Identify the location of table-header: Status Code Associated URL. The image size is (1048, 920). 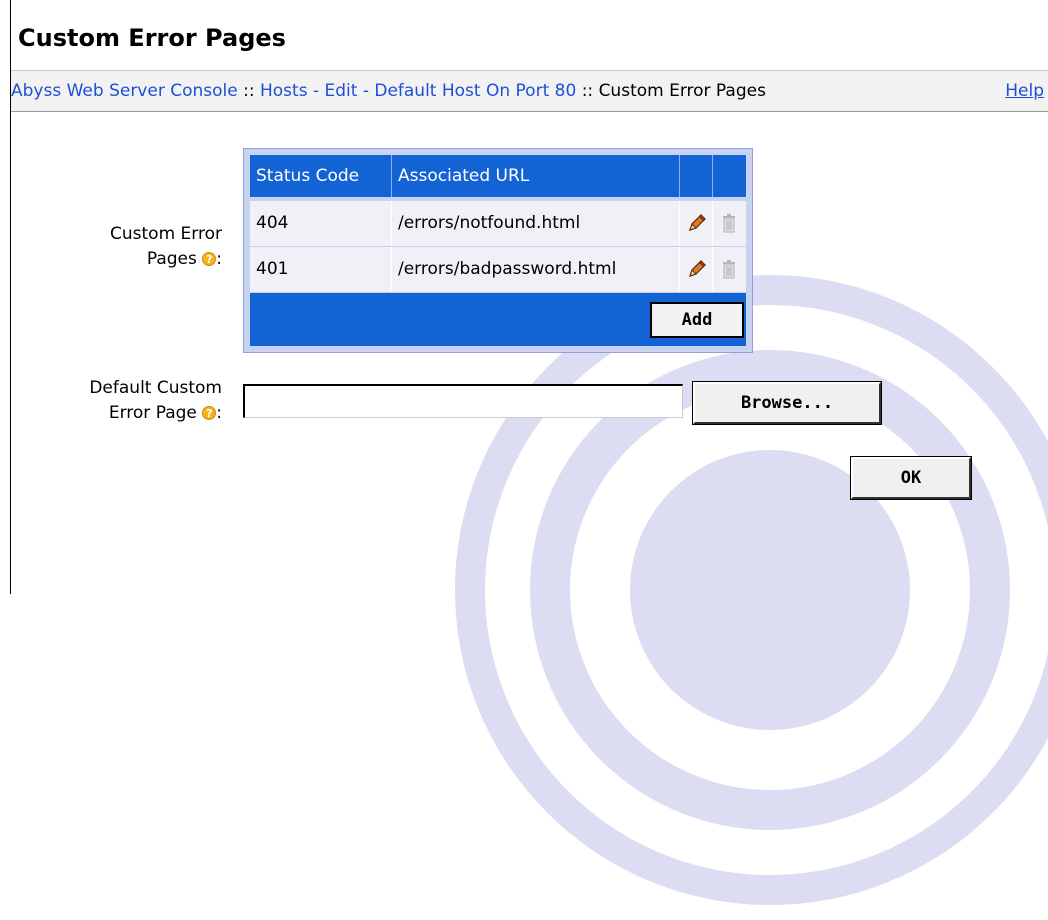
(498, 176).